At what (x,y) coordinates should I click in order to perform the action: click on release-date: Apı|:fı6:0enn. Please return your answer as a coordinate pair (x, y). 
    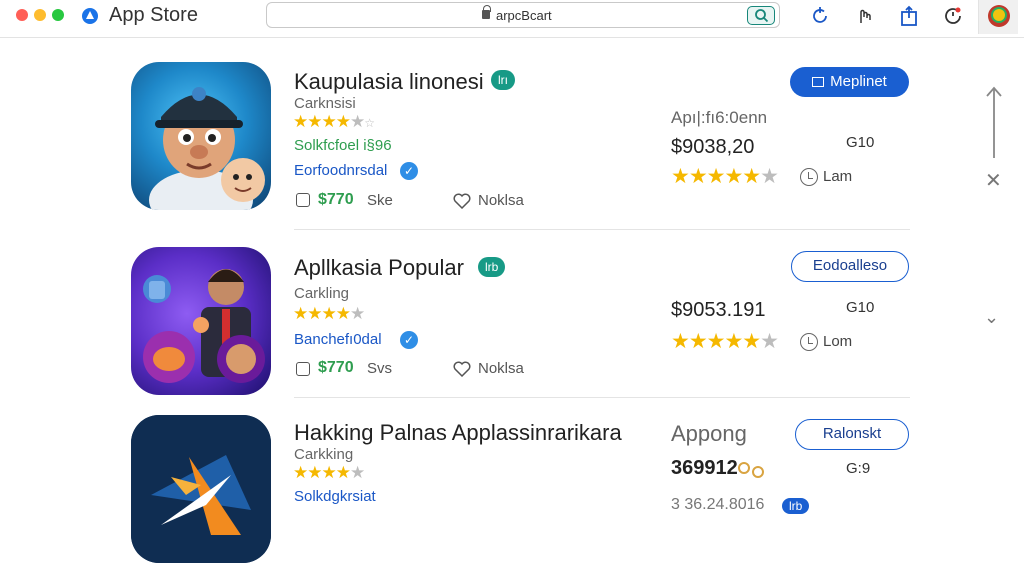
    Looking at the image, I should click on (719, 117).